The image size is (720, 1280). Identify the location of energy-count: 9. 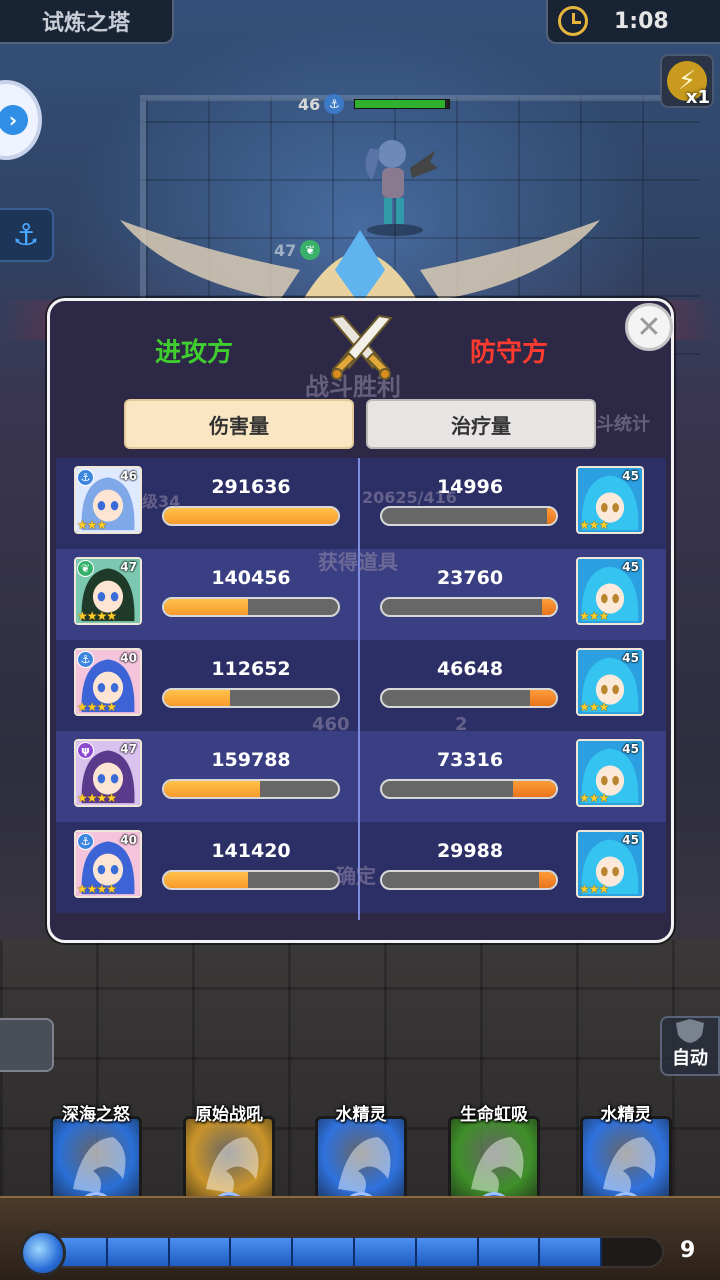
(688, 1250).